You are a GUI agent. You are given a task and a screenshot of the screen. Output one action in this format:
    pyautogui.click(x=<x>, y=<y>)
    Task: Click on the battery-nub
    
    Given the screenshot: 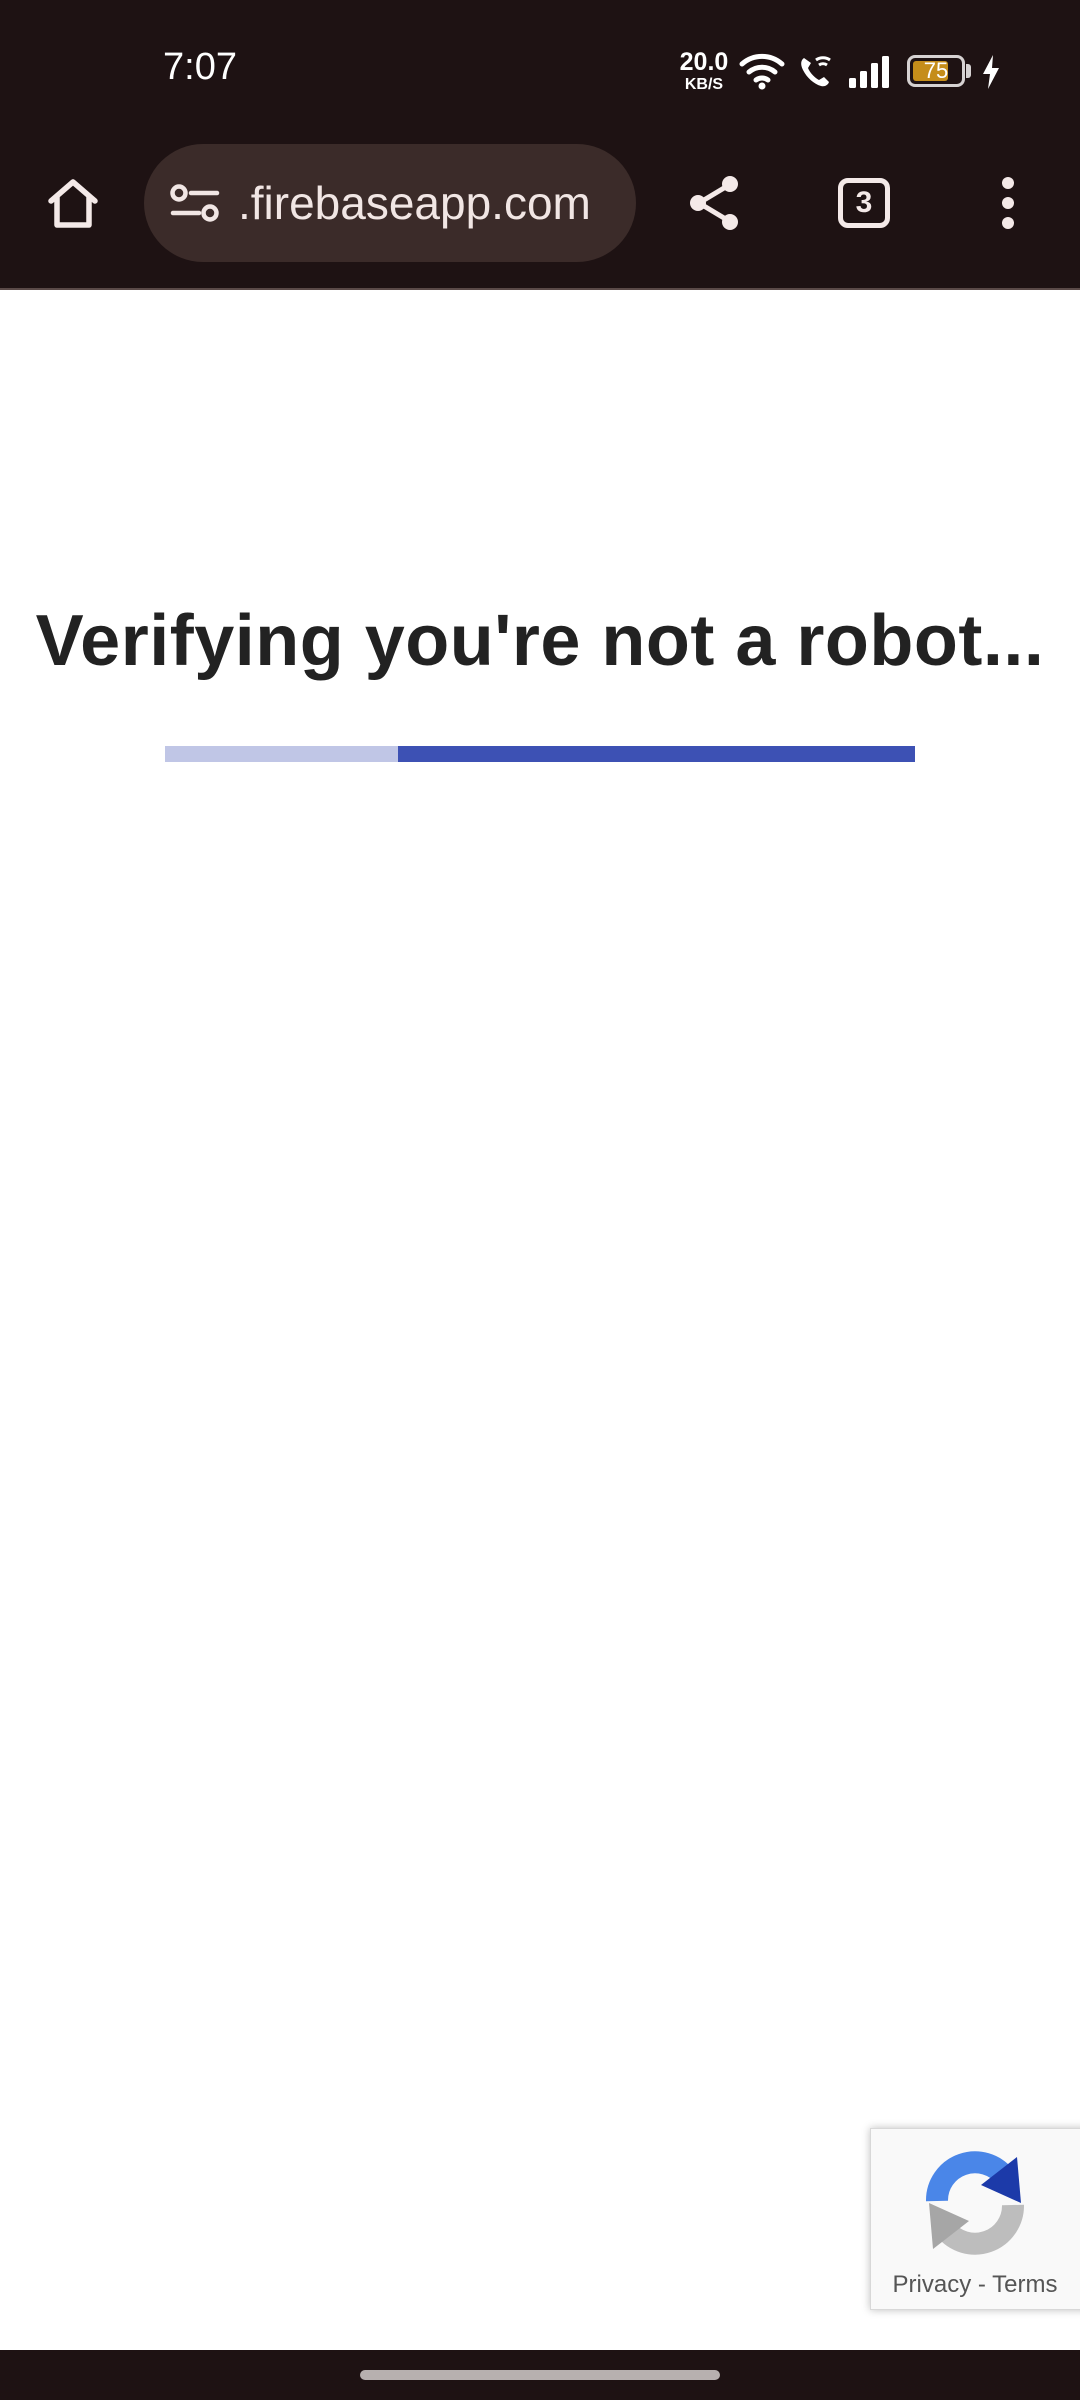 What is the action you would take?
    pyautogui.click(x=968, y=71)
    